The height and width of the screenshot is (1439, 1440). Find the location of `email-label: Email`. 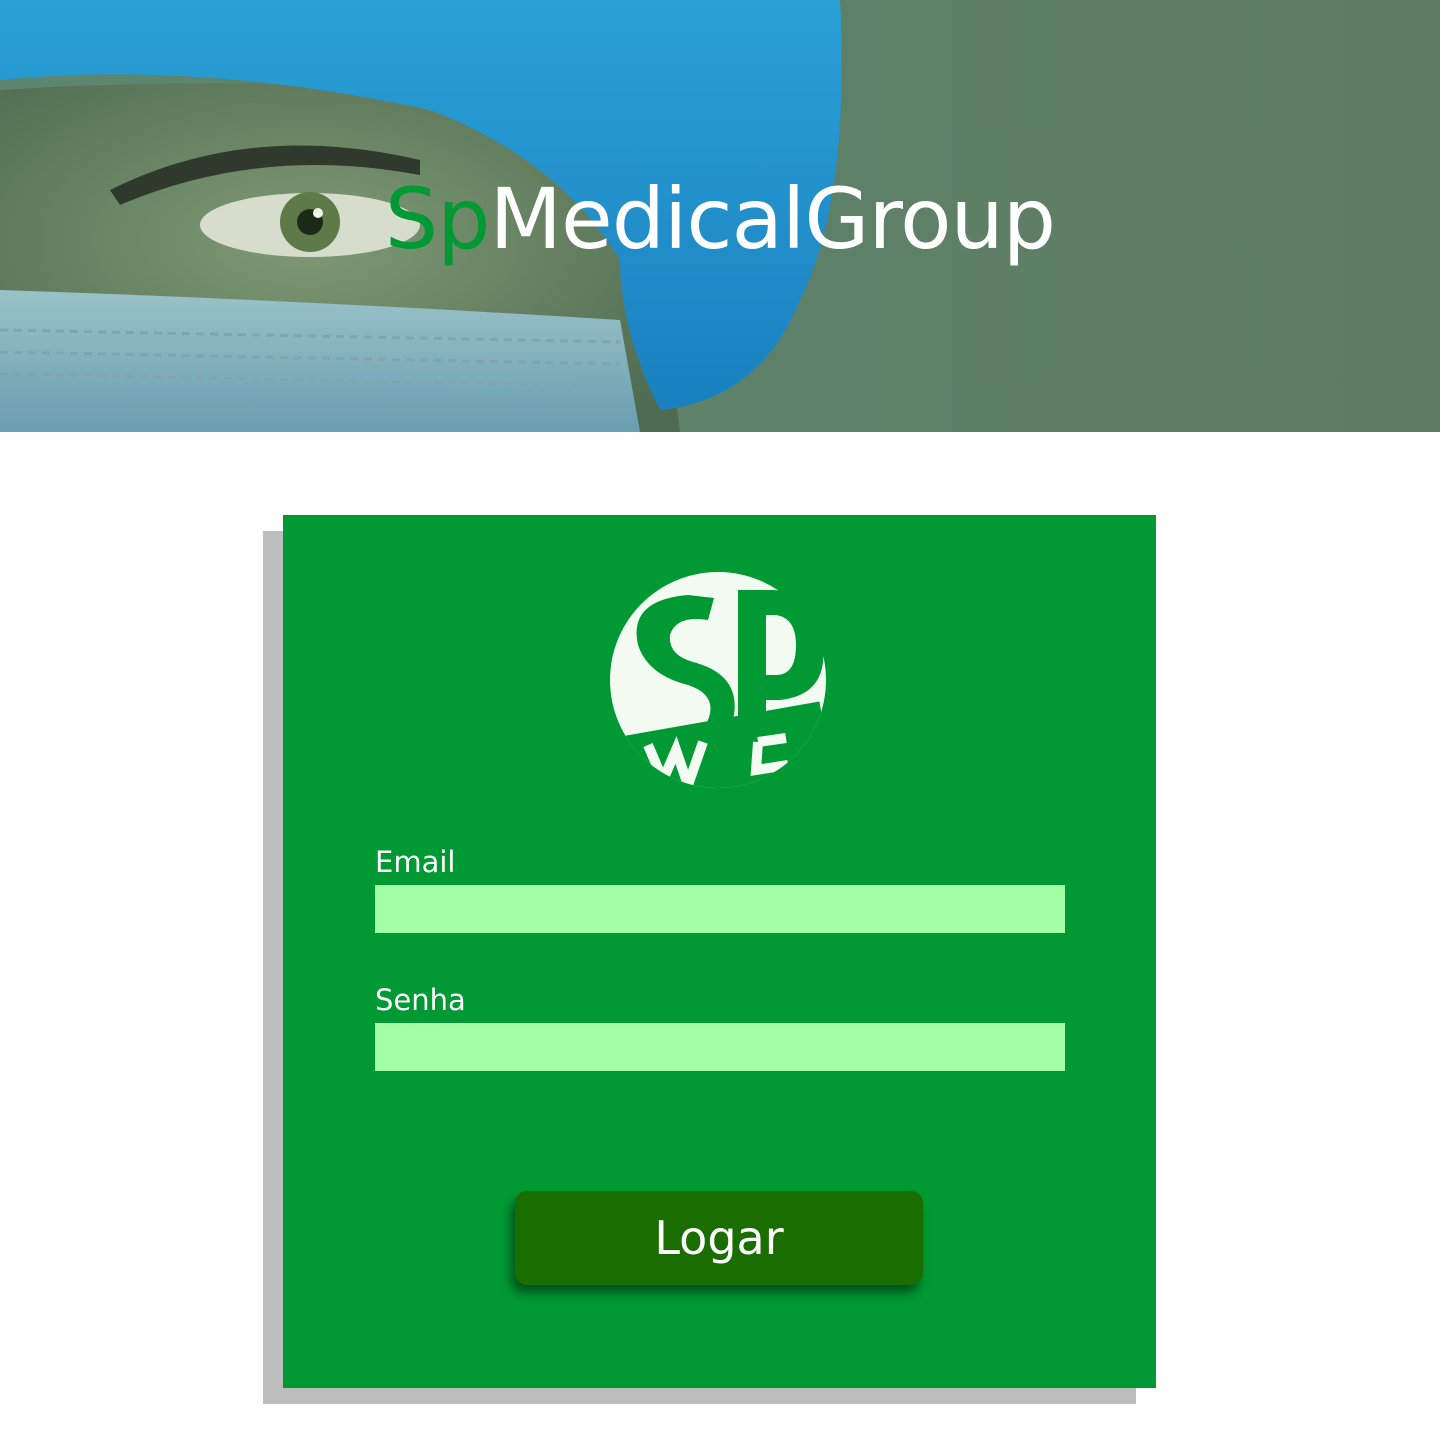

email-label: Email is located at coordinates (415, 862).